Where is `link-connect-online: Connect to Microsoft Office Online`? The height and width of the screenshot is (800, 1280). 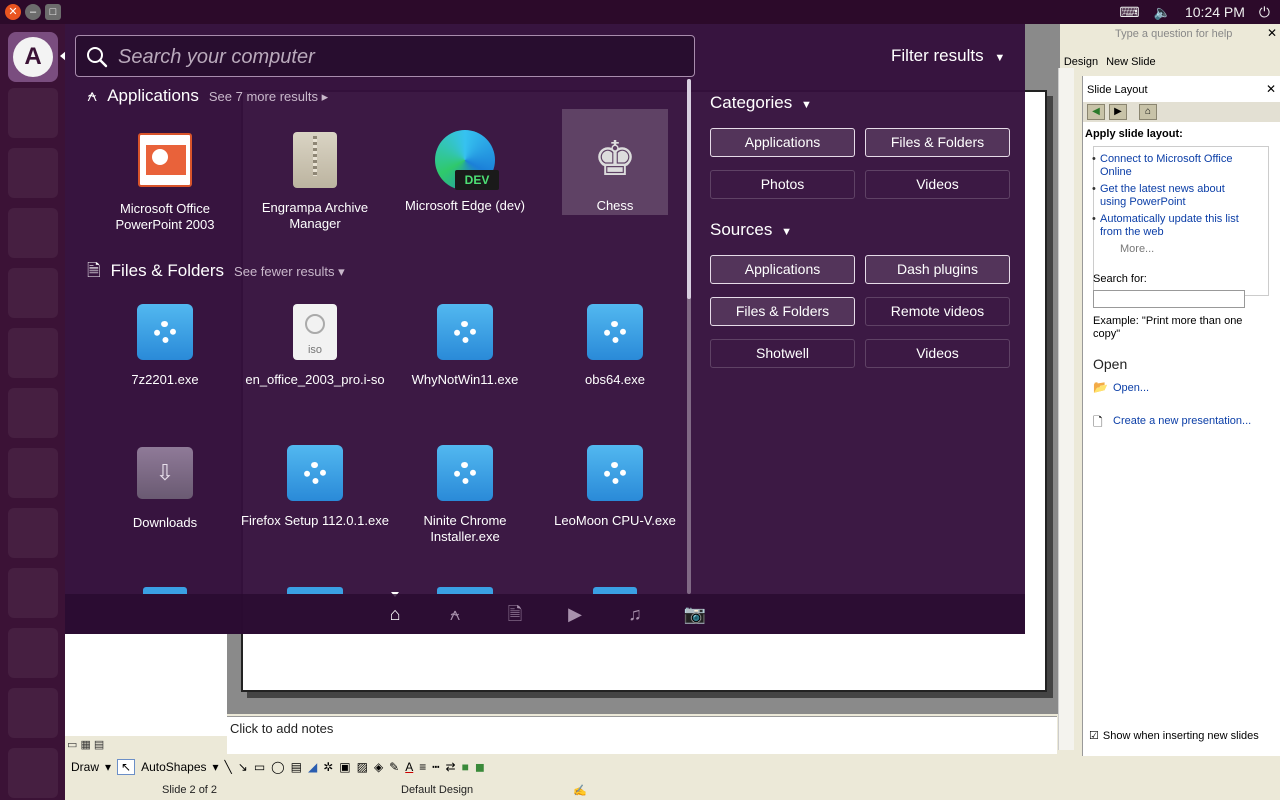
link-connect-online: Connect to Microsoft Office Online is located at coordinates (1171, 166).